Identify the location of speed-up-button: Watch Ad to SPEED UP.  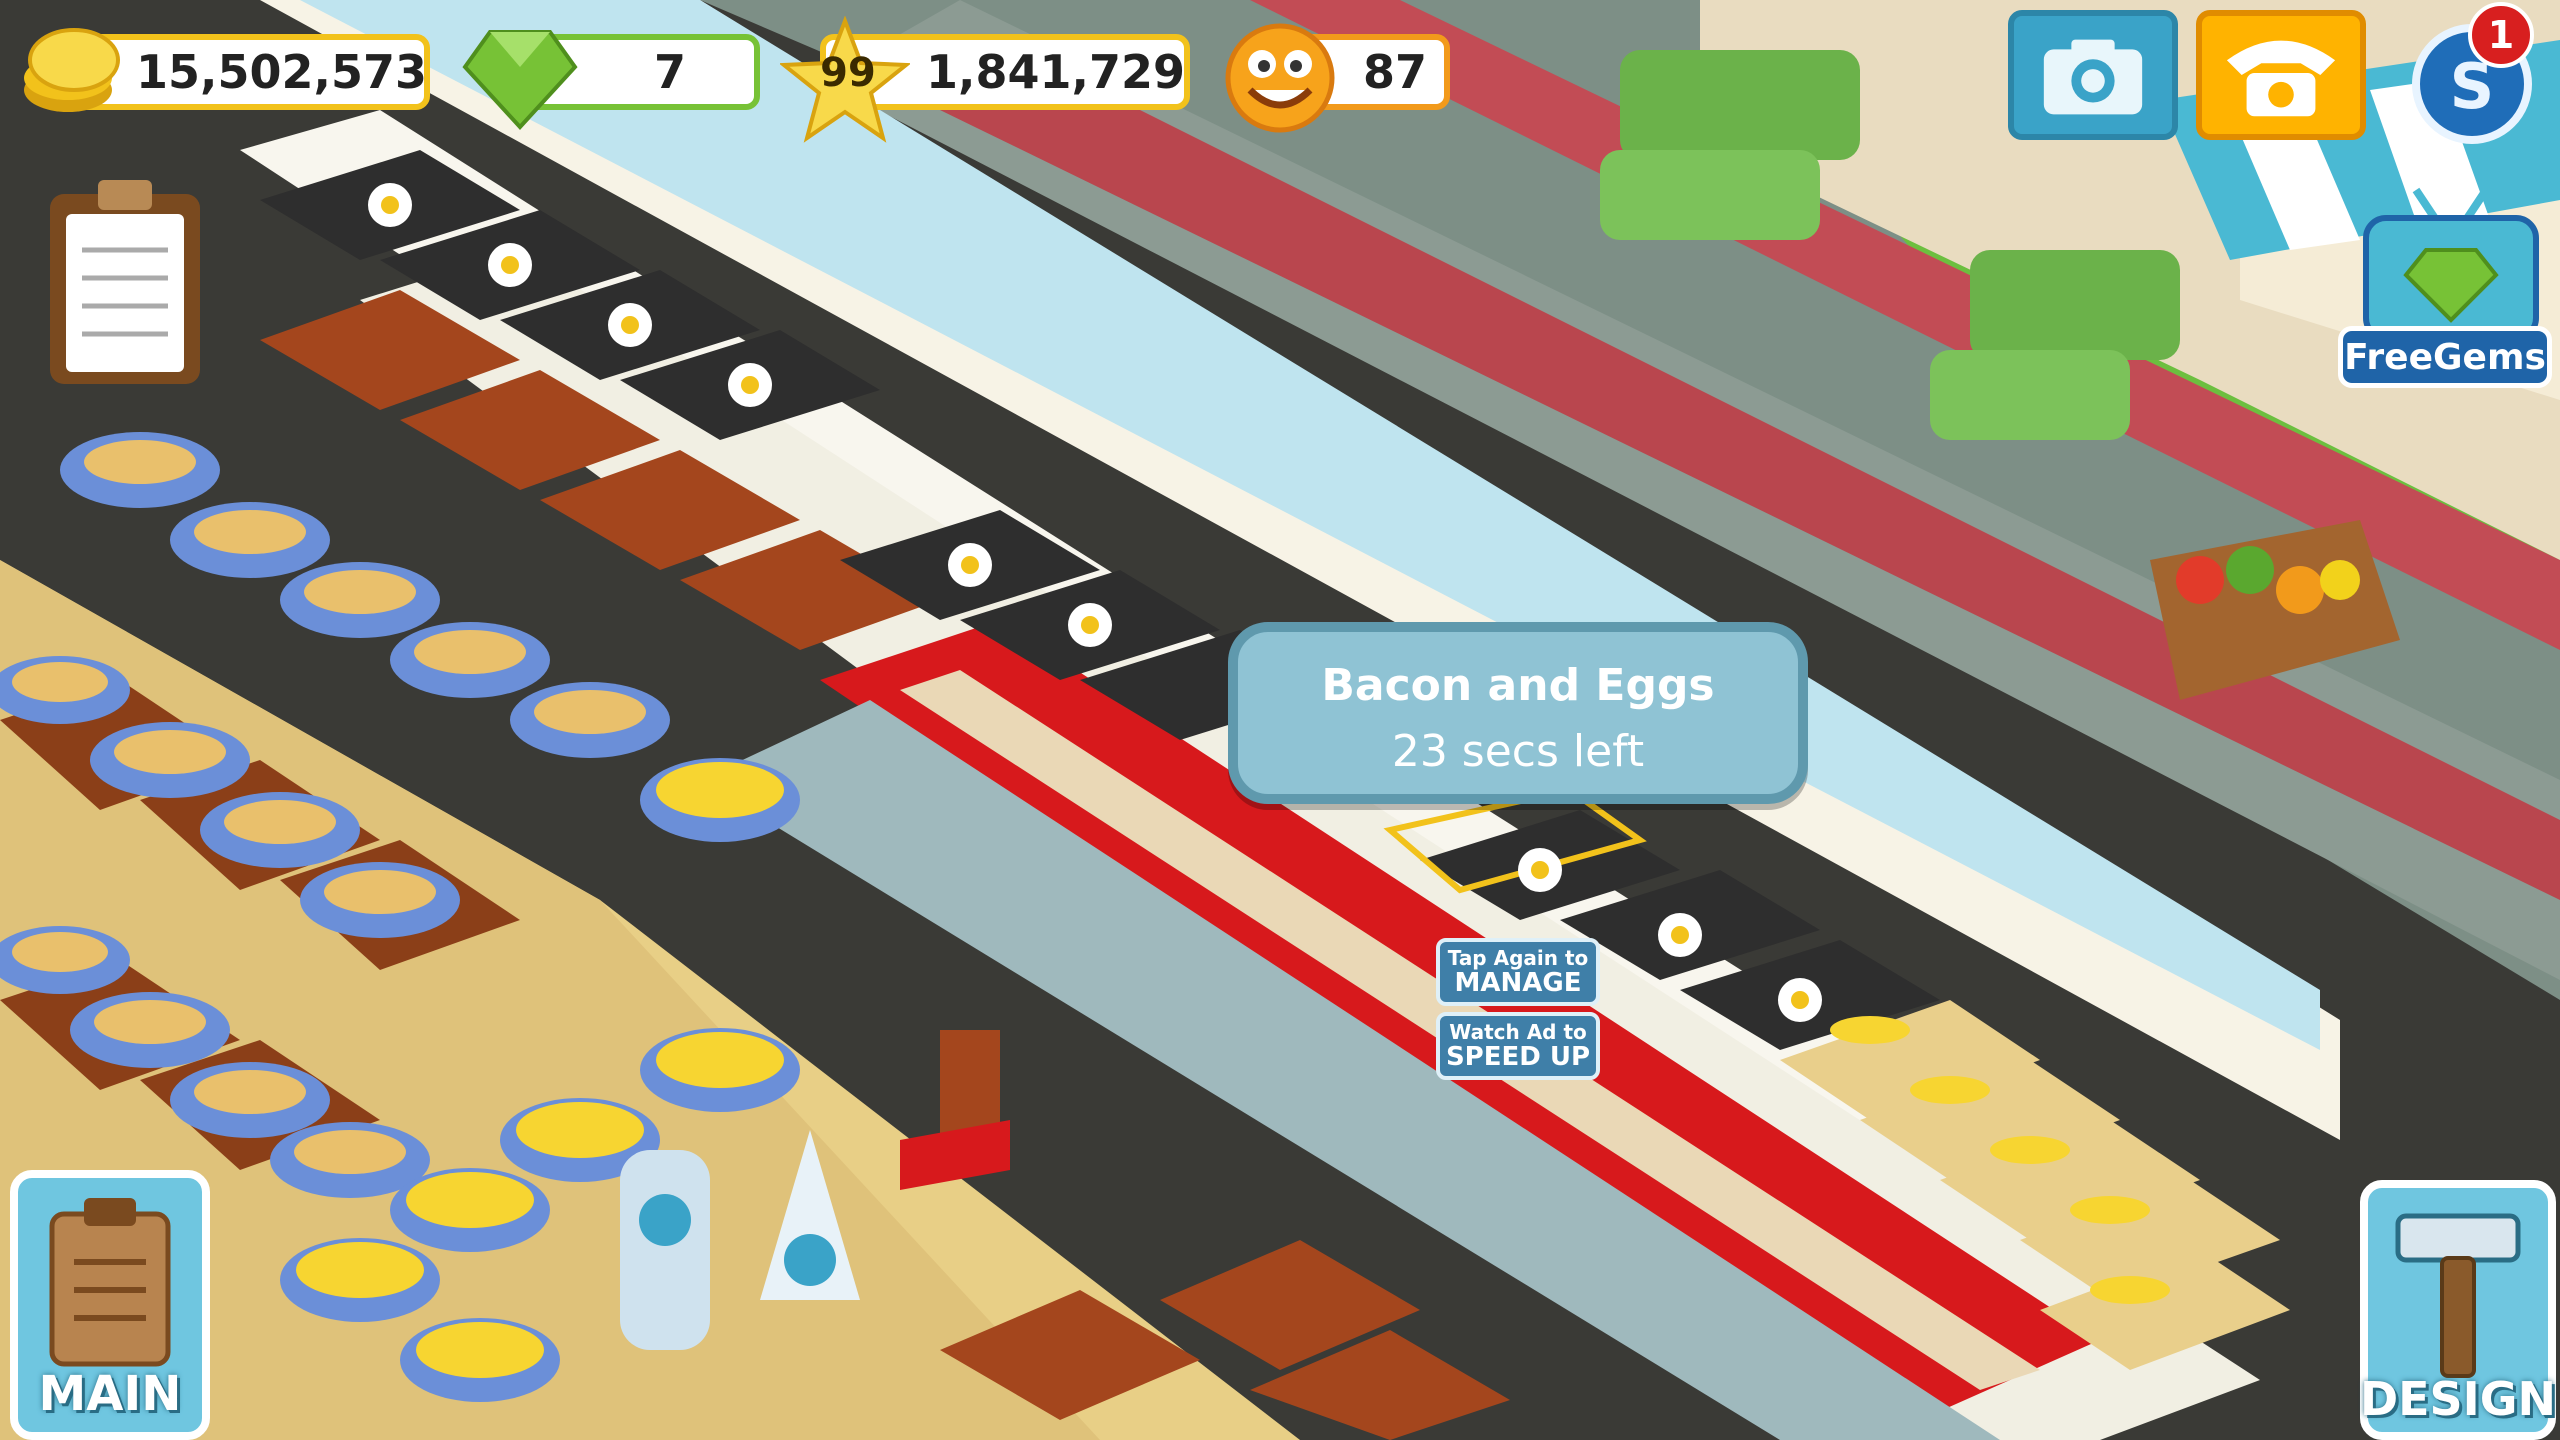
(1518, 1046).